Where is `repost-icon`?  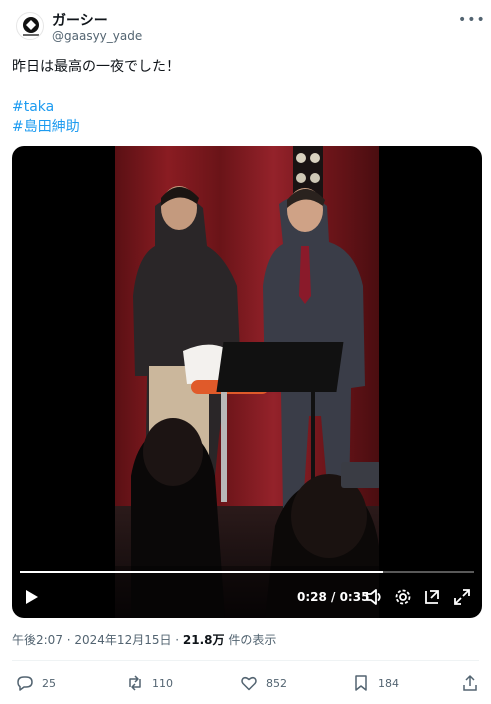 repost-icon is located at coordinates (135, 683).